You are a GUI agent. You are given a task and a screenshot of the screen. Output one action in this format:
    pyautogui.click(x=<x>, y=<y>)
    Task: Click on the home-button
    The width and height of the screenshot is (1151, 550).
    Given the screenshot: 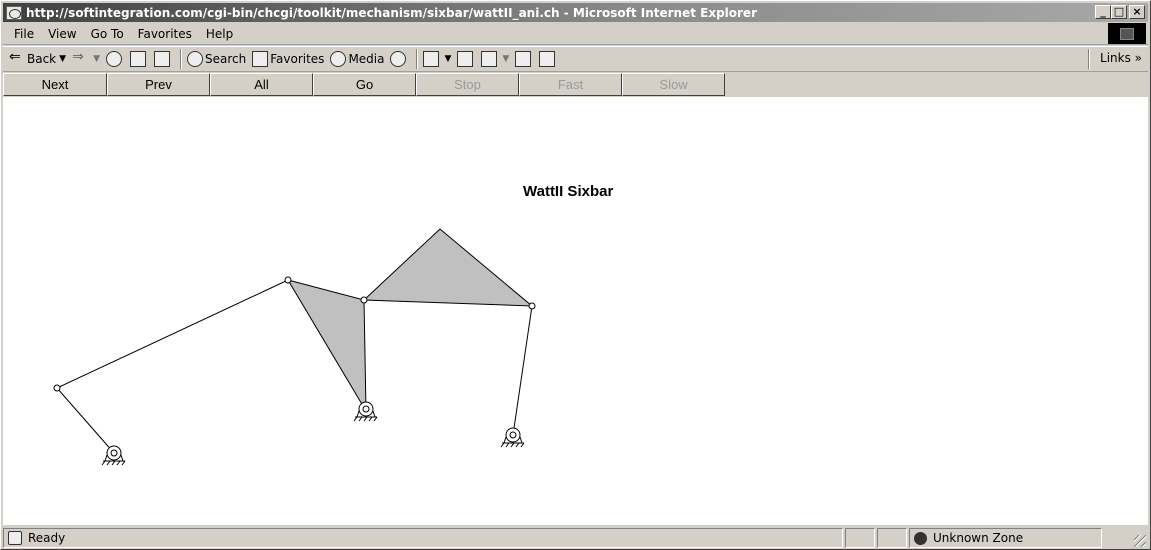 What is the action you would take?
    pyautogui.click(x=162, y=59)
    